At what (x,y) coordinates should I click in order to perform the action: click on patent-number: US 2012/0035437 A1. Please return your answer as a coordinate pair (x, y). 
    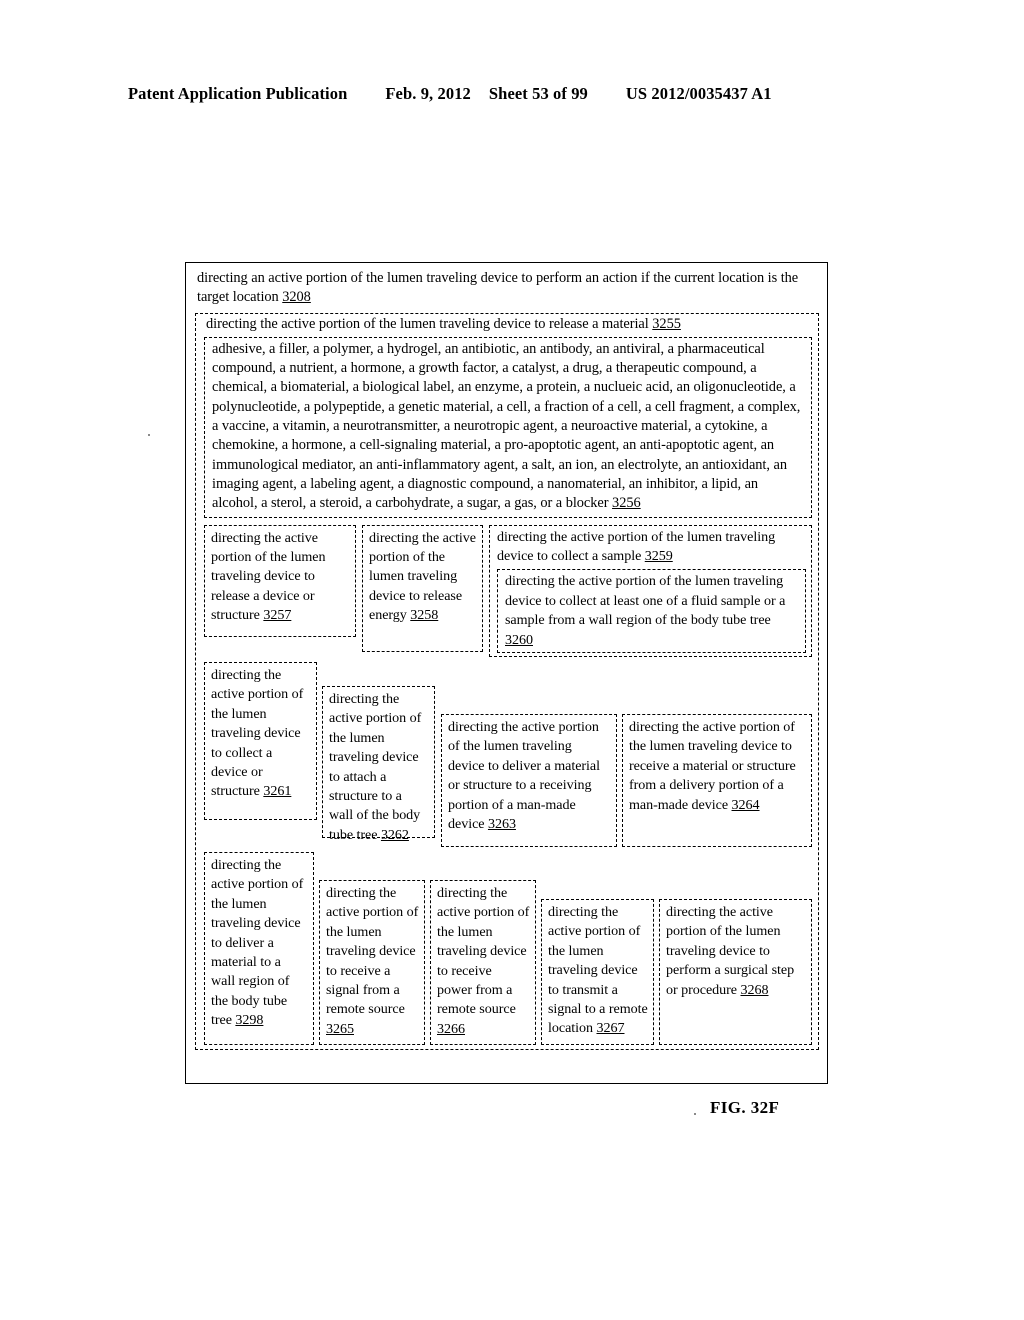
    Looking at the image, I should click on (698, 93).